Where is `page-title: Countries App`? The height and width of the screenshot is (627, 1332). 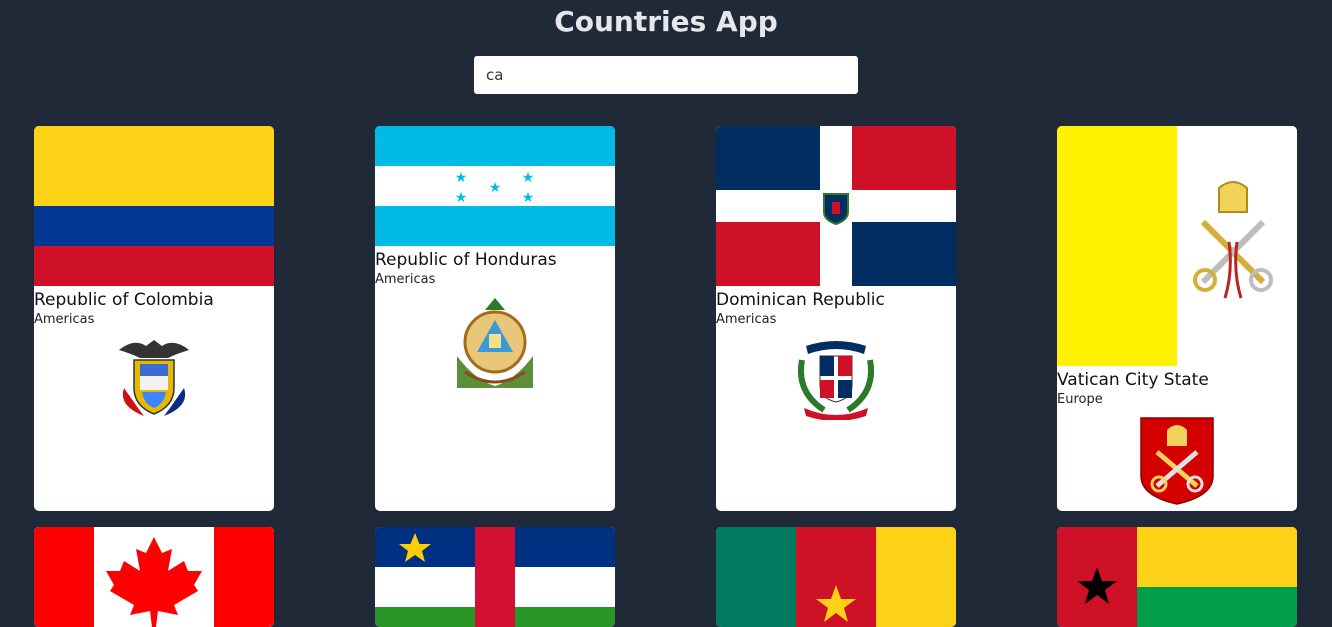
page-title: Countries App is located at coordinates (666, 21).